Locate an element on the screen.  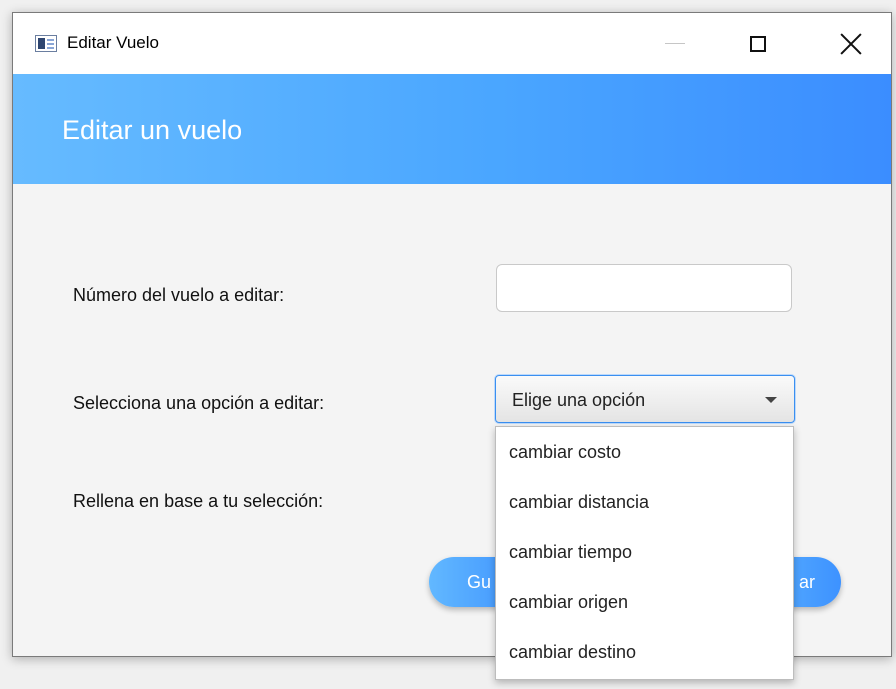
flight-number-input is located at coordinates (644, 288).